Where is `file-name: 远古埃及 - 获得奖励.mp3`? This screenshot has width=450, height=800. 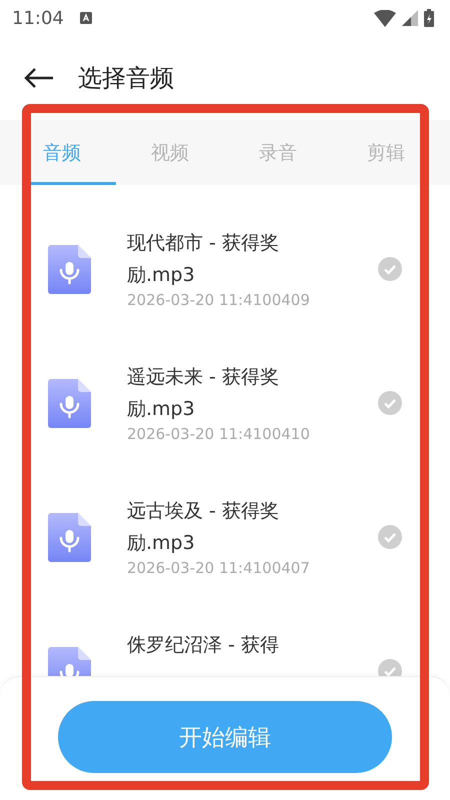
file-name: 远古埃及 - 获得奖励.mp3 is located at coordinates (203, 527).